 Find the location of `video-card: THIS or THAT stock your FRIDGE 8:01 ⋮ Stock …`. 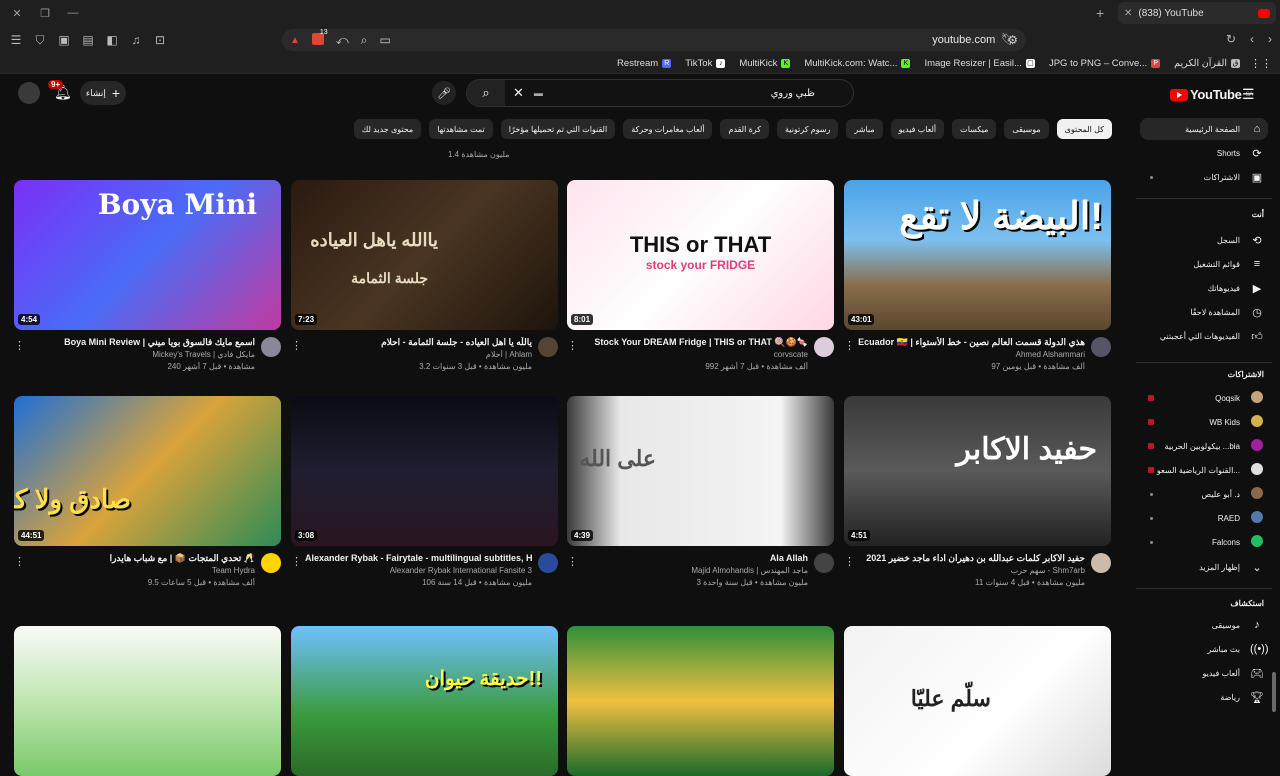

video-card: THIS or THAT stock your FRIDGE 8:01 ⋮ Stock … is located at coordinates (700, 285).